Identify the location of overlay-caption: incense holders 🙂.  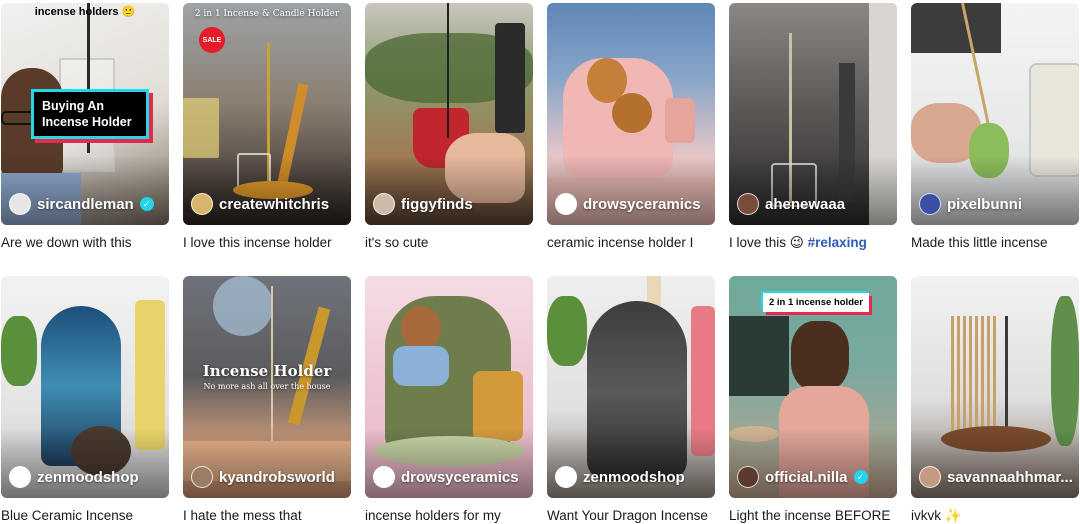
(85, 12).